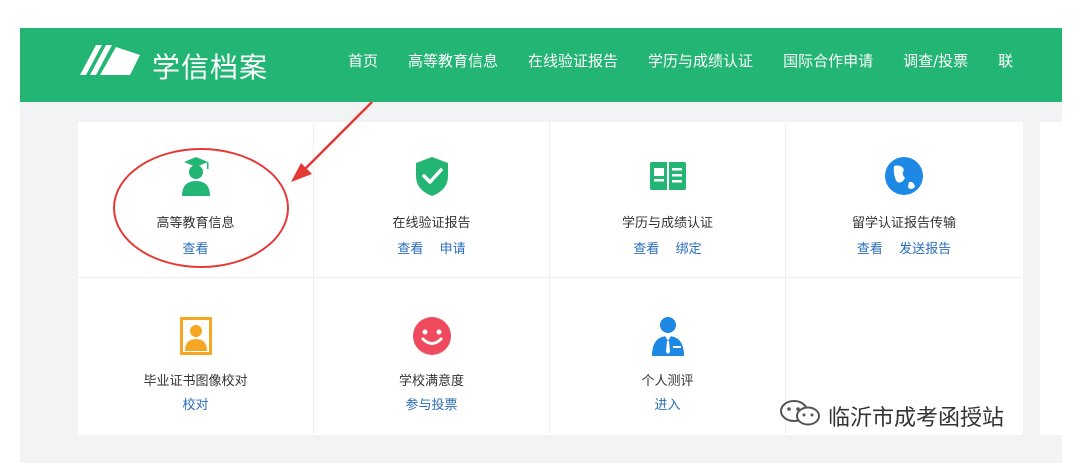 The height and width of the screenshot is (463, 1080). What do you see at coordinates (332, 141) in the screenshot?
I see `annotation-arrow` at bounding box center [332, 141].